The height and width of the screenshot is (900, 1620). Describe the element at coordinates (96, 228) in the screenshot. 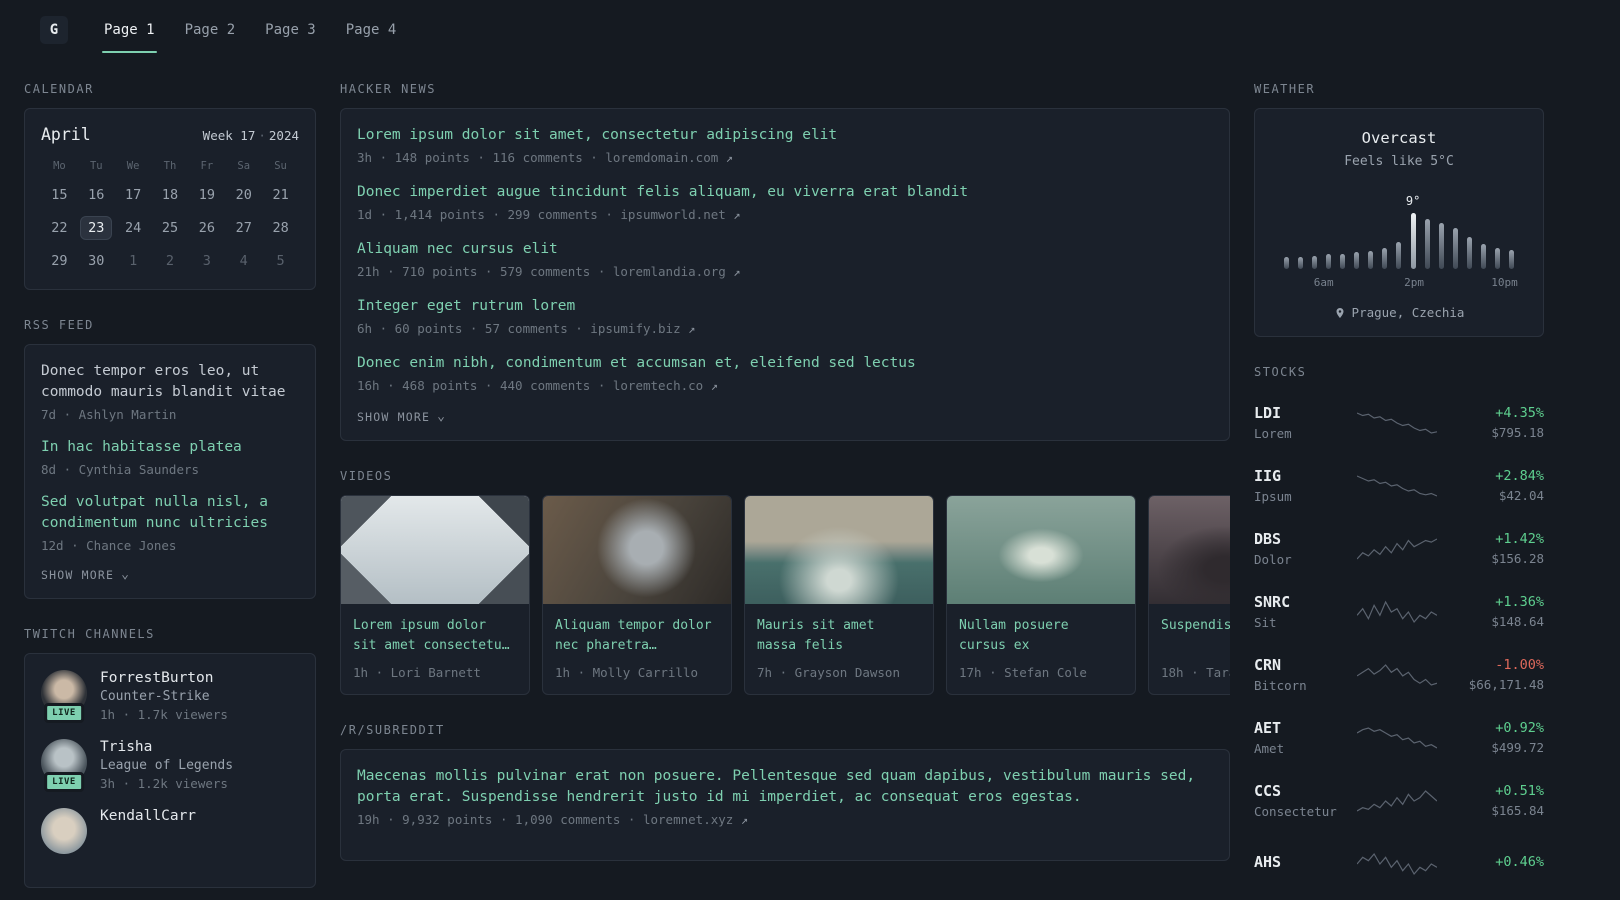

I see `calendar-day-selected: 23` at that location.